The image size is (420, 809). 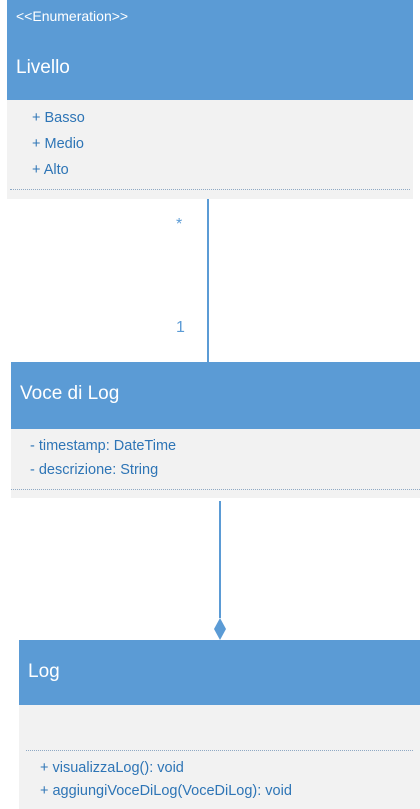 What do you see at coordinates (220, 629) in the screenshot?
I see `composition-diamond-icon` at bounding box center [220, 629].